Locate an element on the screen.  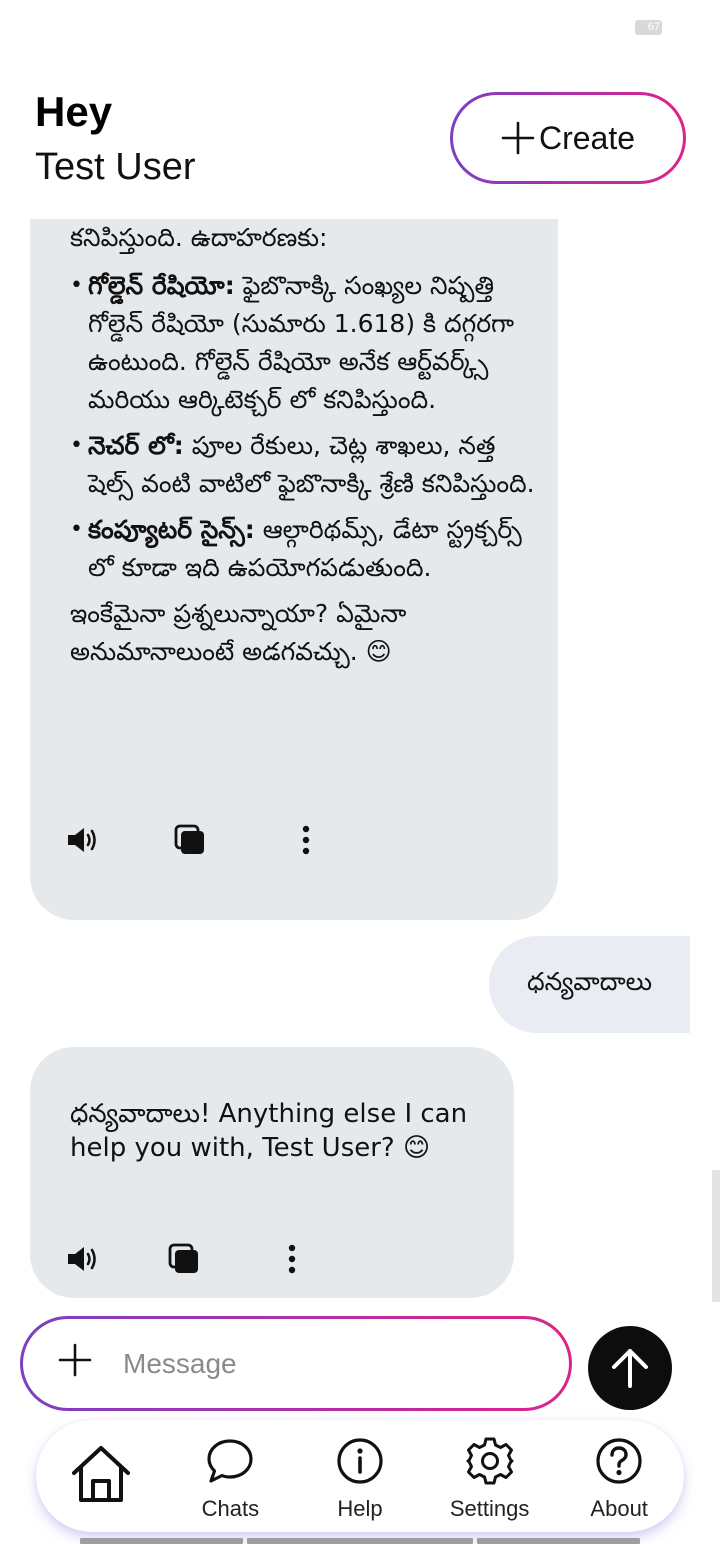
nav-home is located at coordinates (101, 1476).